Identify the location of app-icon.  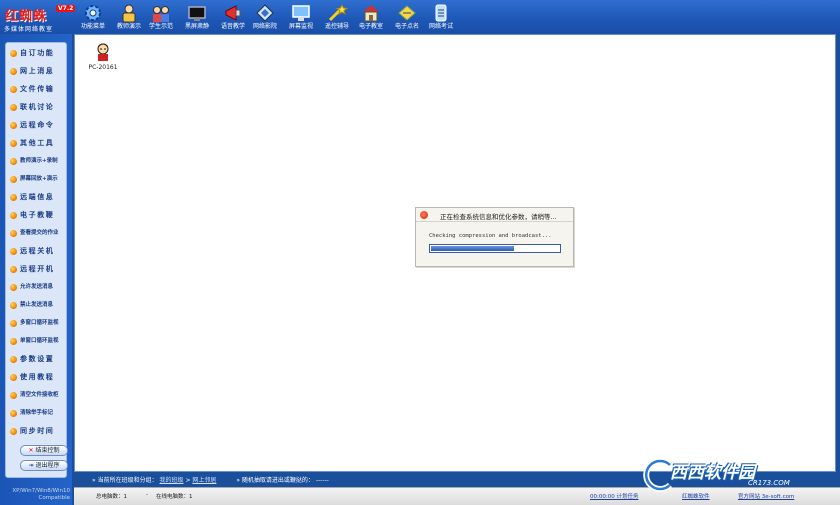
(424, 215).